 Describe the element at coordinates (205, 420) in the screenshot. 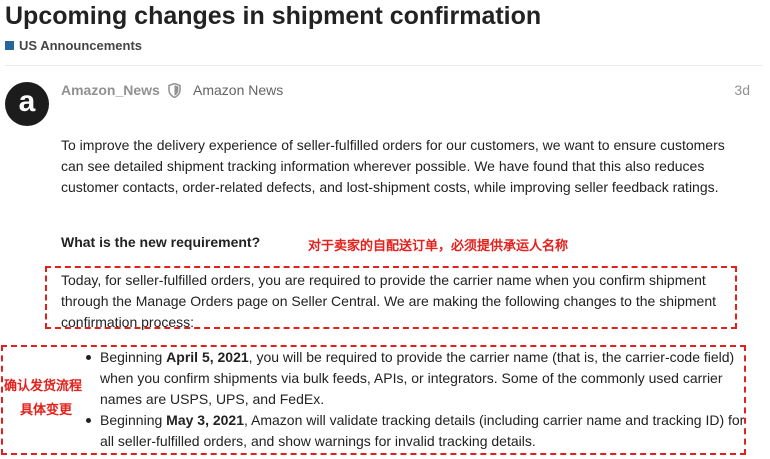

I see `bullet-date: May 3, 2021` at that location.